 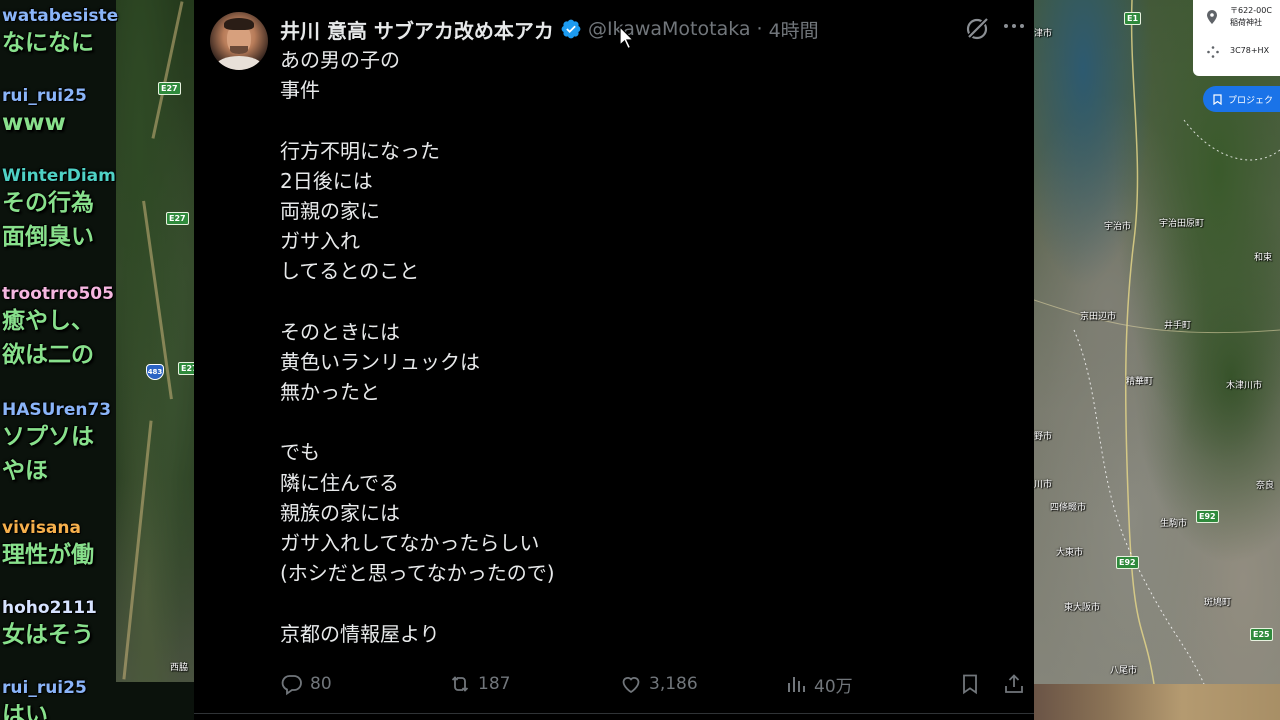 What do you see at coordinates (494, 684) in the screenshot?
I see `repost-count: 187` at bounding box center [494, 684].